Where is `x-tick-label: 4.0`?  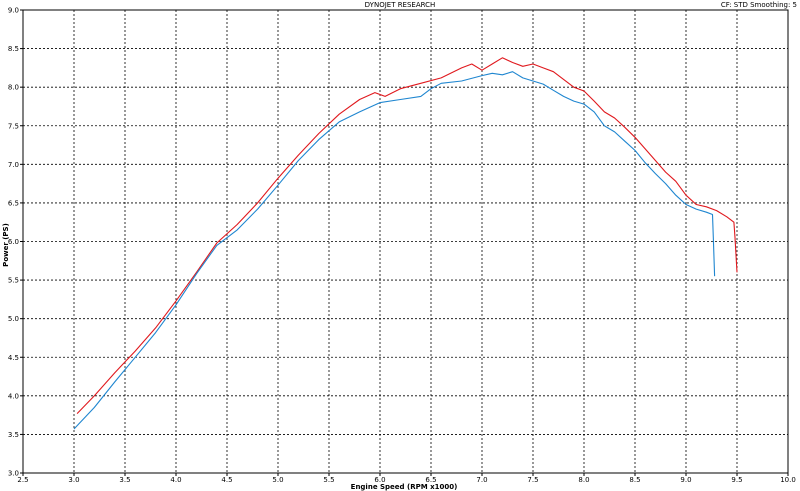
x-tick-label: 4.0 is located at coordinates (175, 480).